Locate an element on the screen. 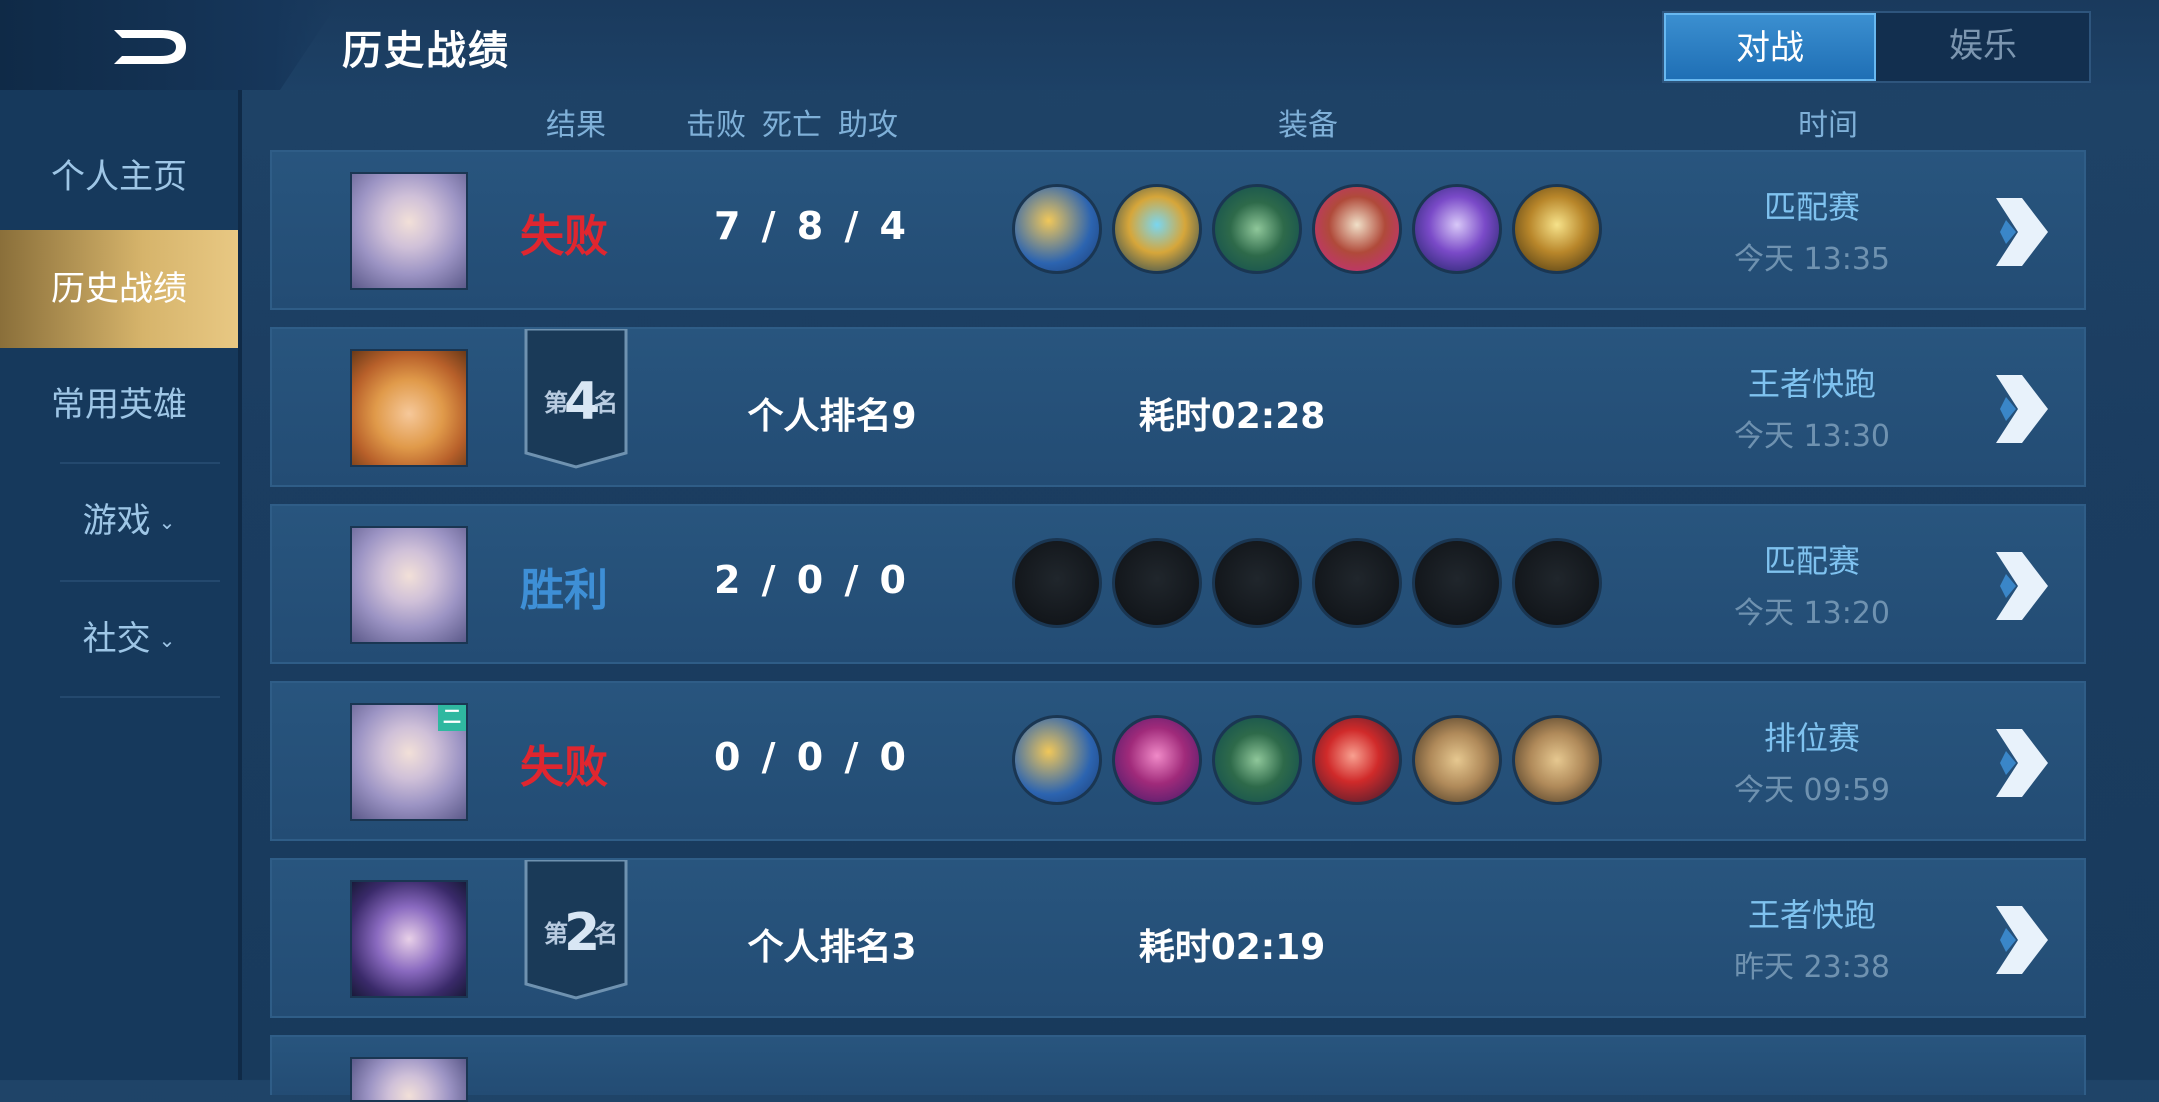 The image size is (2159, 1102). personal-rank: 个人排名3 is located at coordinates (832, 947).